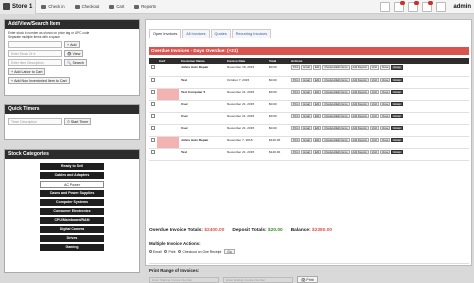  I want to click on start-timer-button: ⏱ Start Timer, so click(78, 121).